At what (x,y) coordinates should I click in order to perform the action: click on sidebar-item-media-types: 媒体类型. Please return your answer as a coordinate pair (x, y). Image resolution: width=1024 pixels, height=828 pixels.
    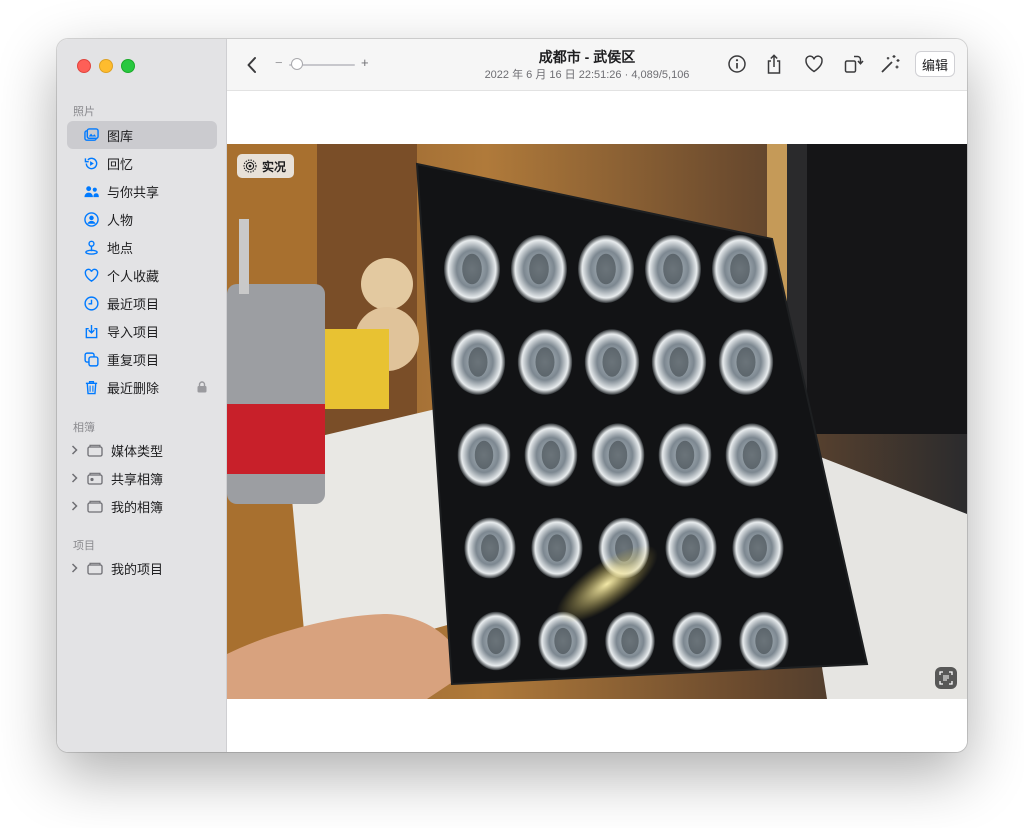
    Looking at the image, I should click on (142, 450).